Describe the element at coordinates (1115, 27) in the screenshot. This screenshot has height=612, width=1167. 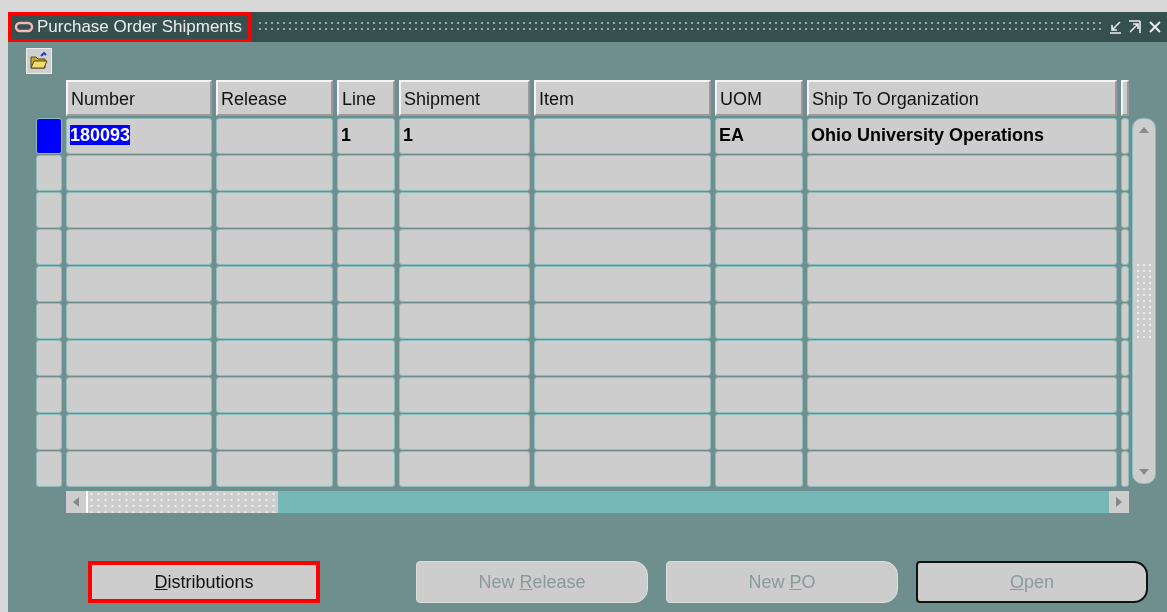
I see `minimize-icon` at that location.